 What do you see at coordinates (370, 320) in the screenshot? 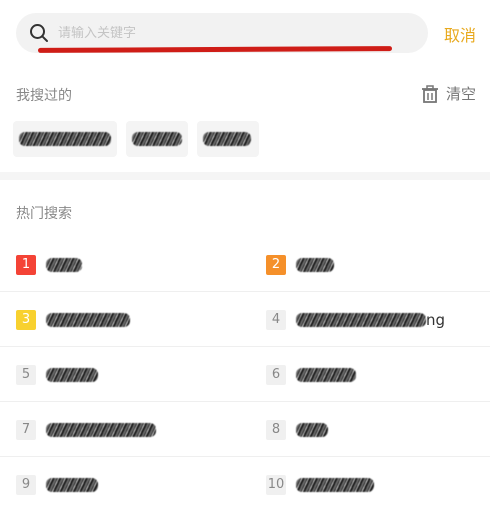
I see `hot-item-text: ng` at bounding box center [370, 320].